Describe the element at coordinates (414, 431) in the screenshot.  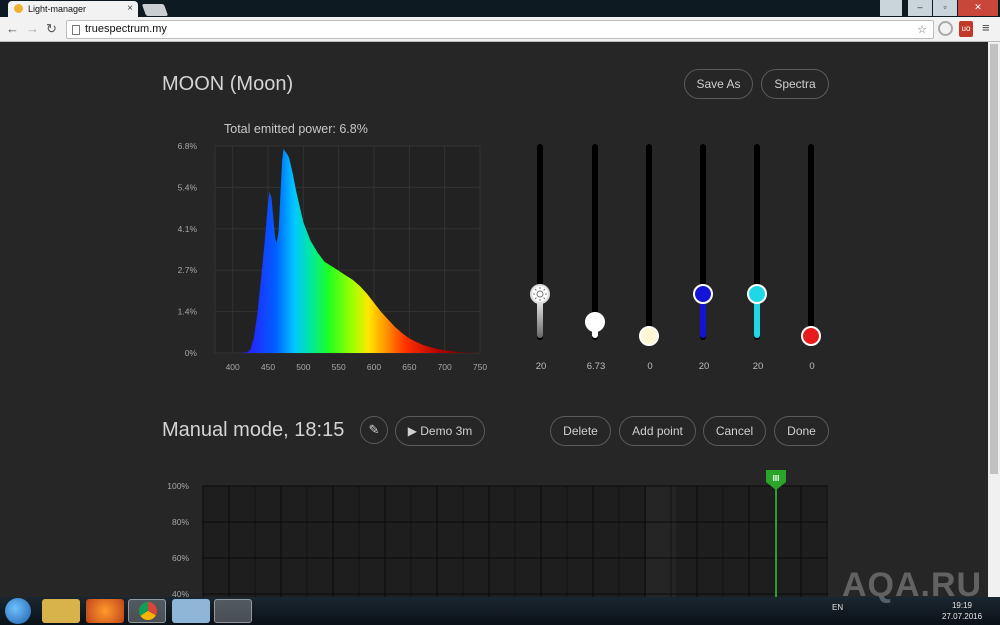
I see `play-icon: ▶` at that location.